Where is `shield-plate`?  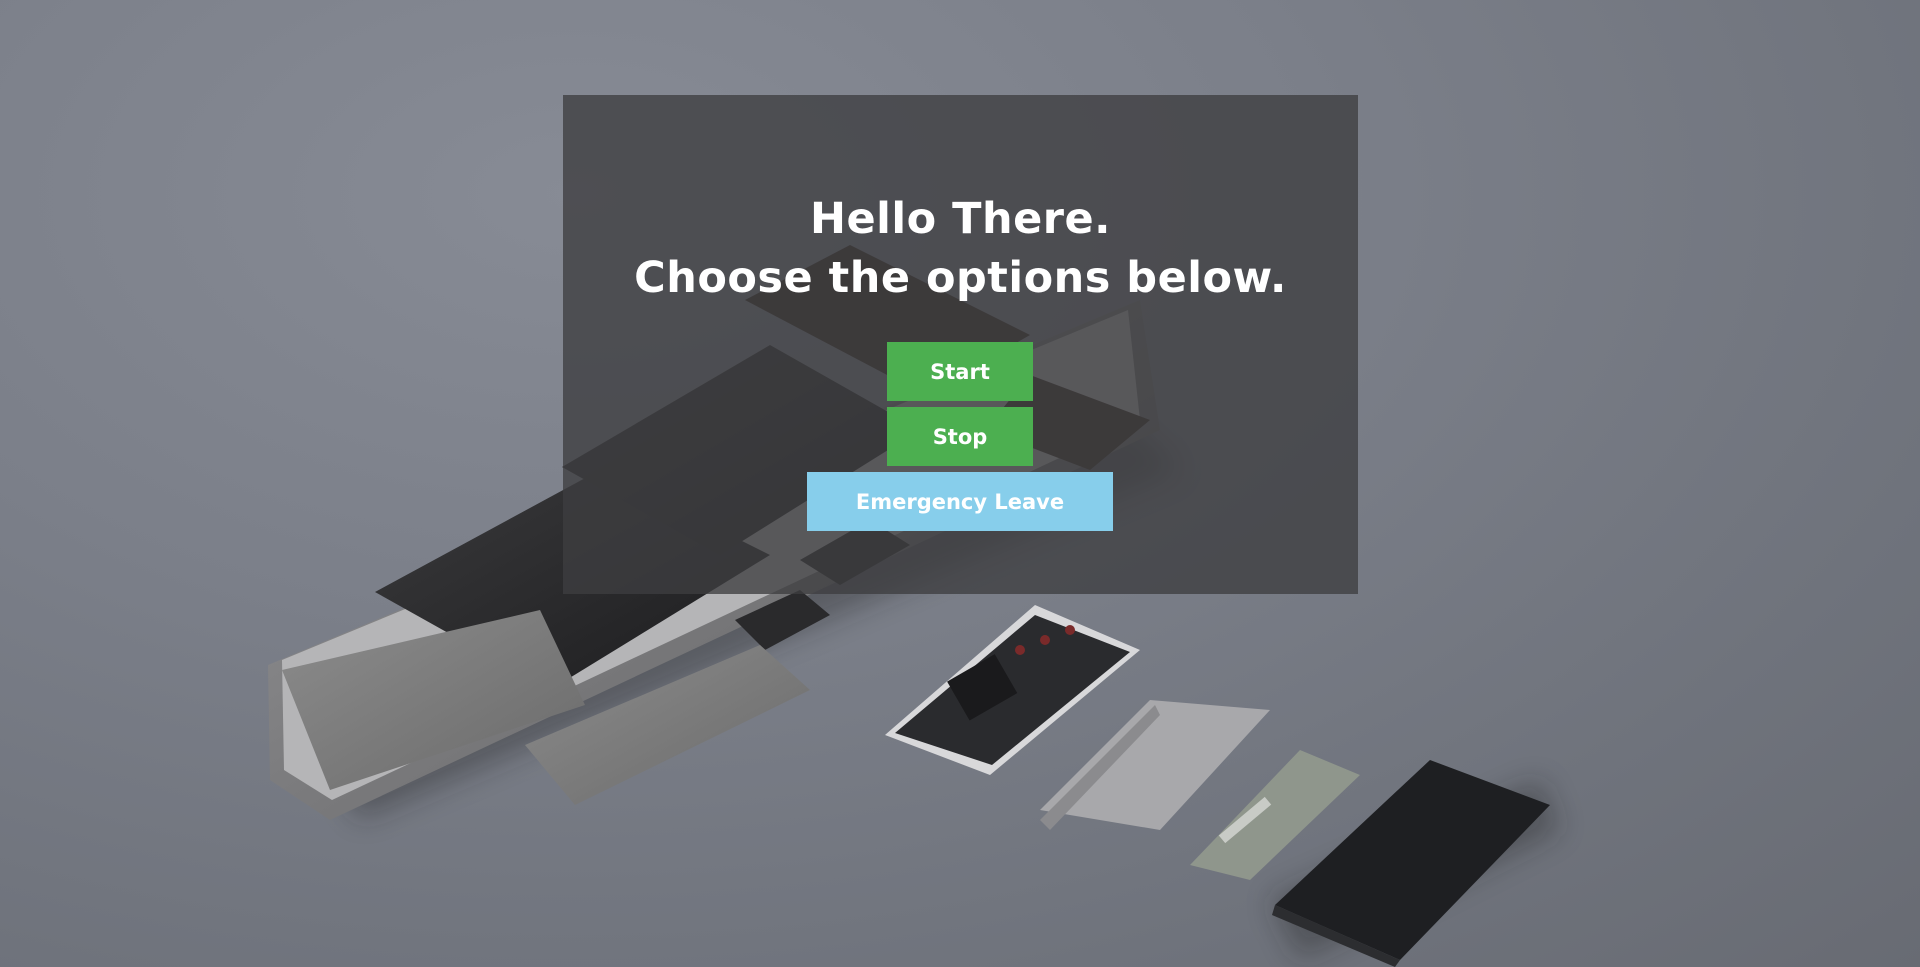
shield-plate is located at coordinates (1155, 765).